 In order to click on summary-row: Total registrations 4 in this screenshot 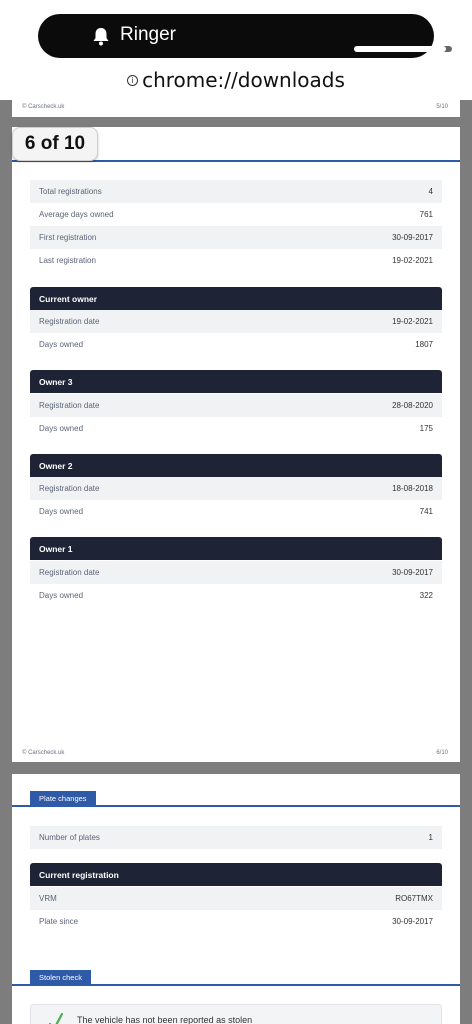, I will do `click(236, 191)`.